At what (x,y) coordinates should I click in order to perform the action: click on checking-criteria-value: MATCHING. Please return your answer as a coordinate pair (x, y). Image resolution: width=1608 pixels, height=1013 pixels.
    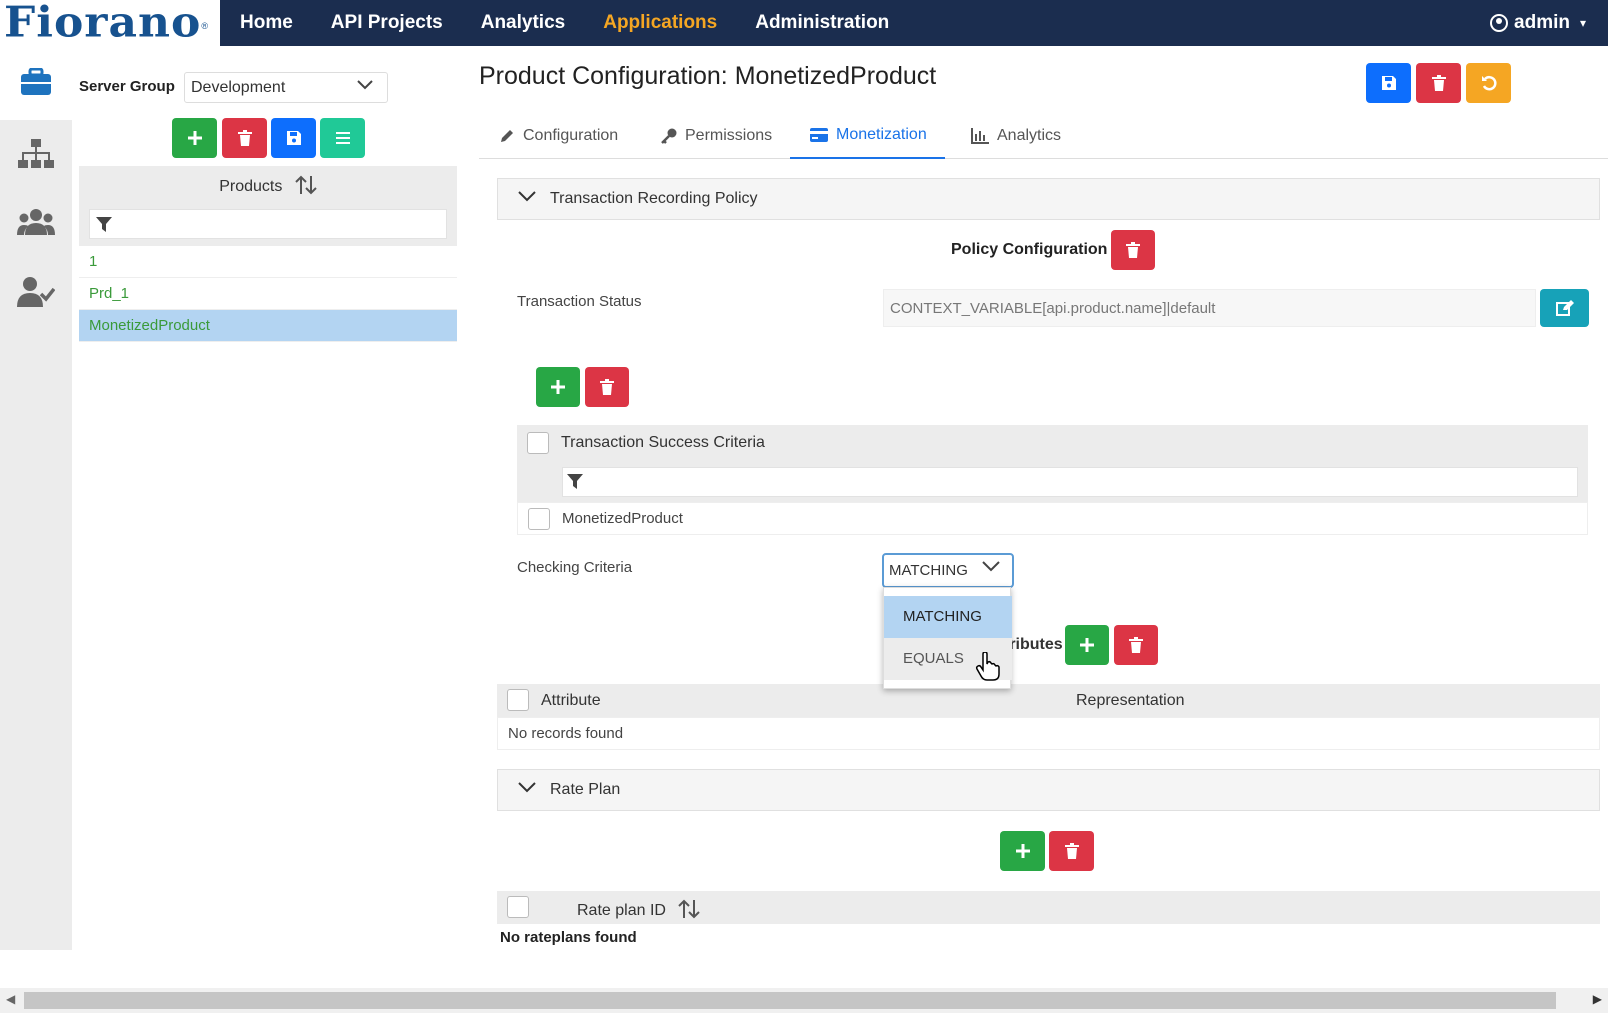
    Looking at the image, I should click on (928, 570).